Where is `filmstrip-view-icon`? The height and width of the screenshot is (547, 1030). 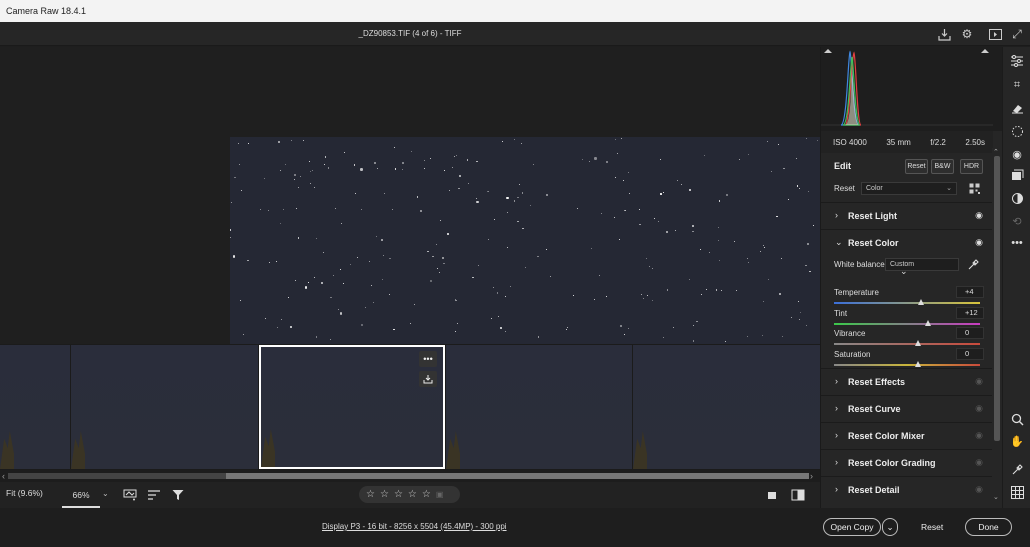 filmstrip-view-icon is located at coordinates (130, 495).